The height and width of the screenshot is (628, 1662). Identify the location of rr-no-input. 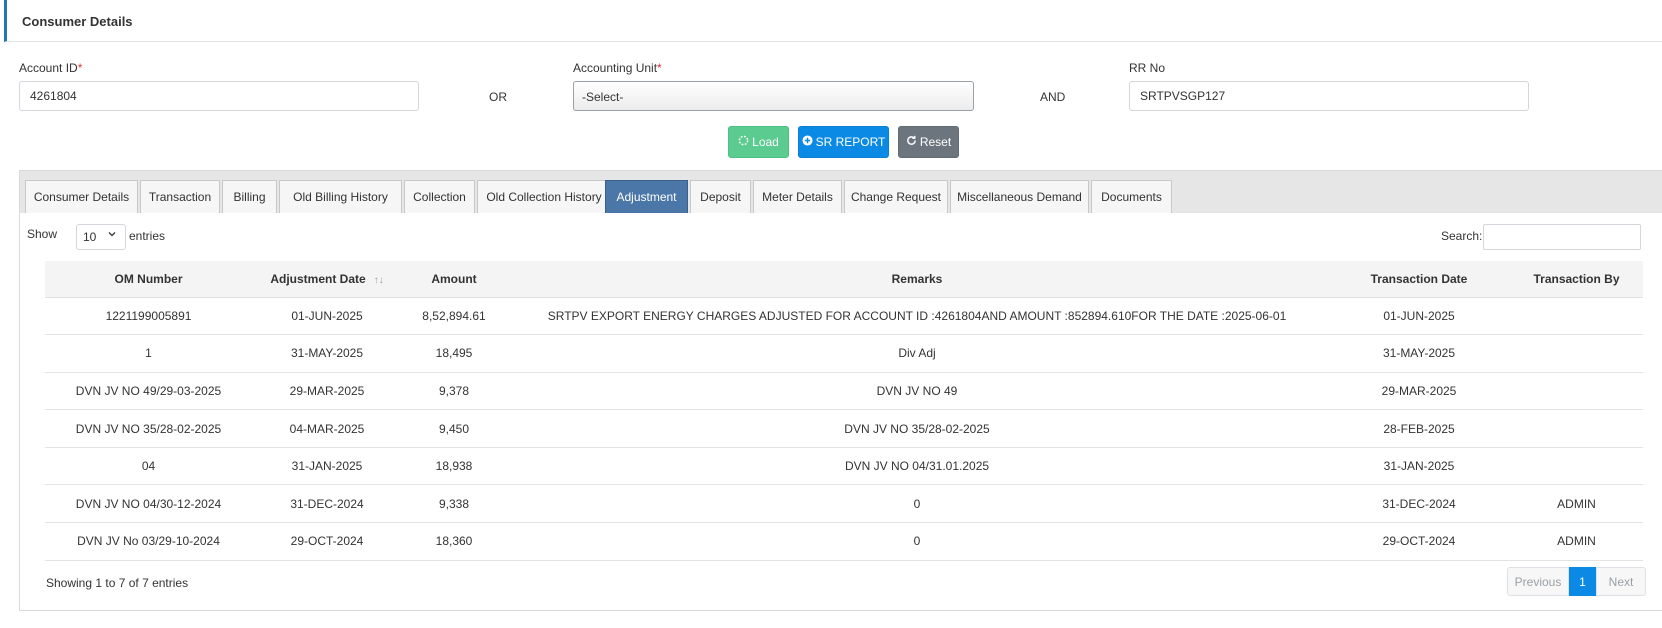
(1329, 96).